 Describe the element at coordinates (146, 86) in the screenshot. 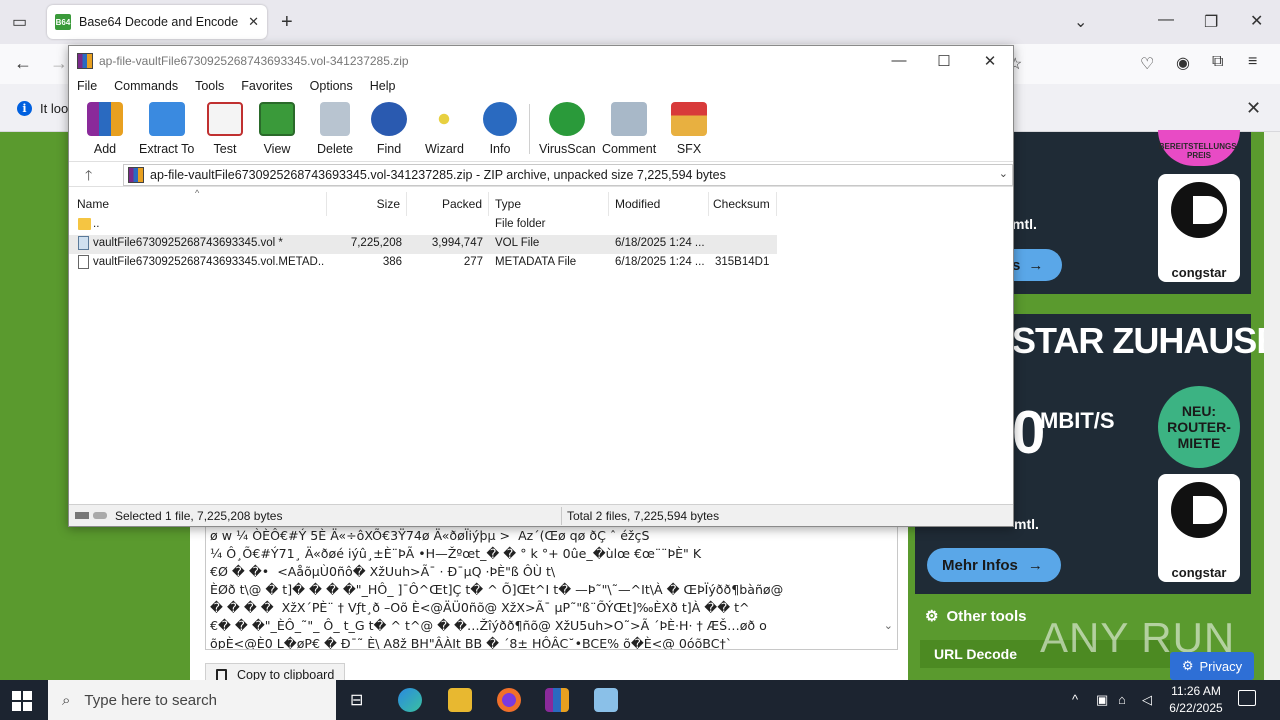

I see `menu-commands: Commands` at that location.